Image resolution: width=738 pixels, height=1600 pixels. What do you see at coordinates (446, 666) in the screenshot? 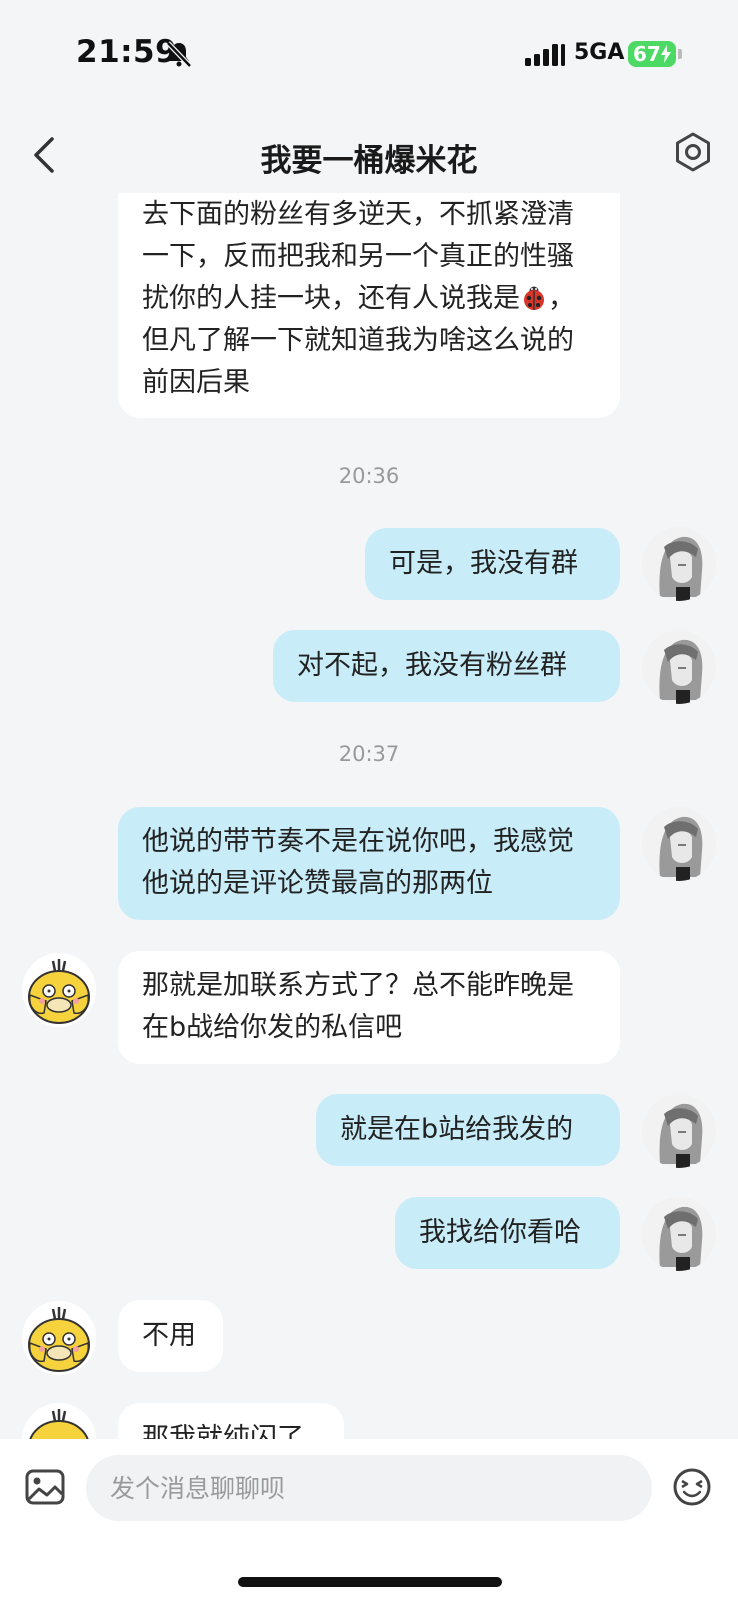
I see `message-bubble-outgoing: 对不起，我没有粉丝群` at bounding box center [446, 666].